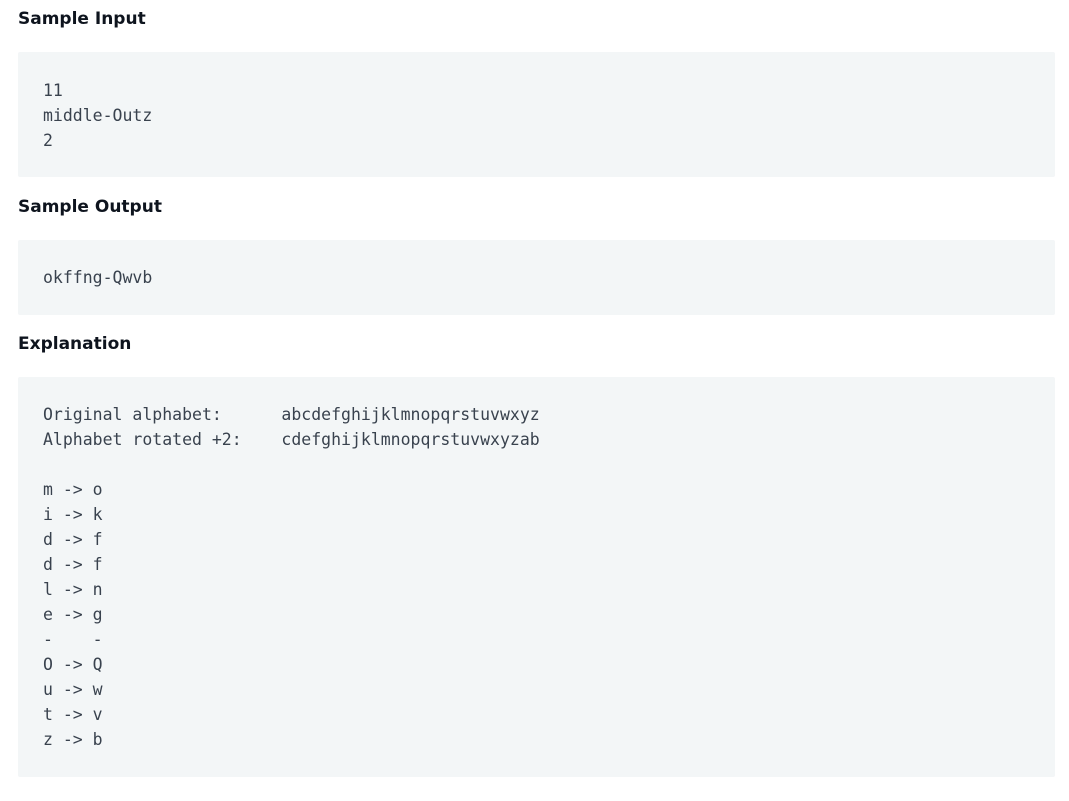 The width and height of the screenshot is (1069, 801). I want to click on code-line: middle-Outz, so click(98, 115).